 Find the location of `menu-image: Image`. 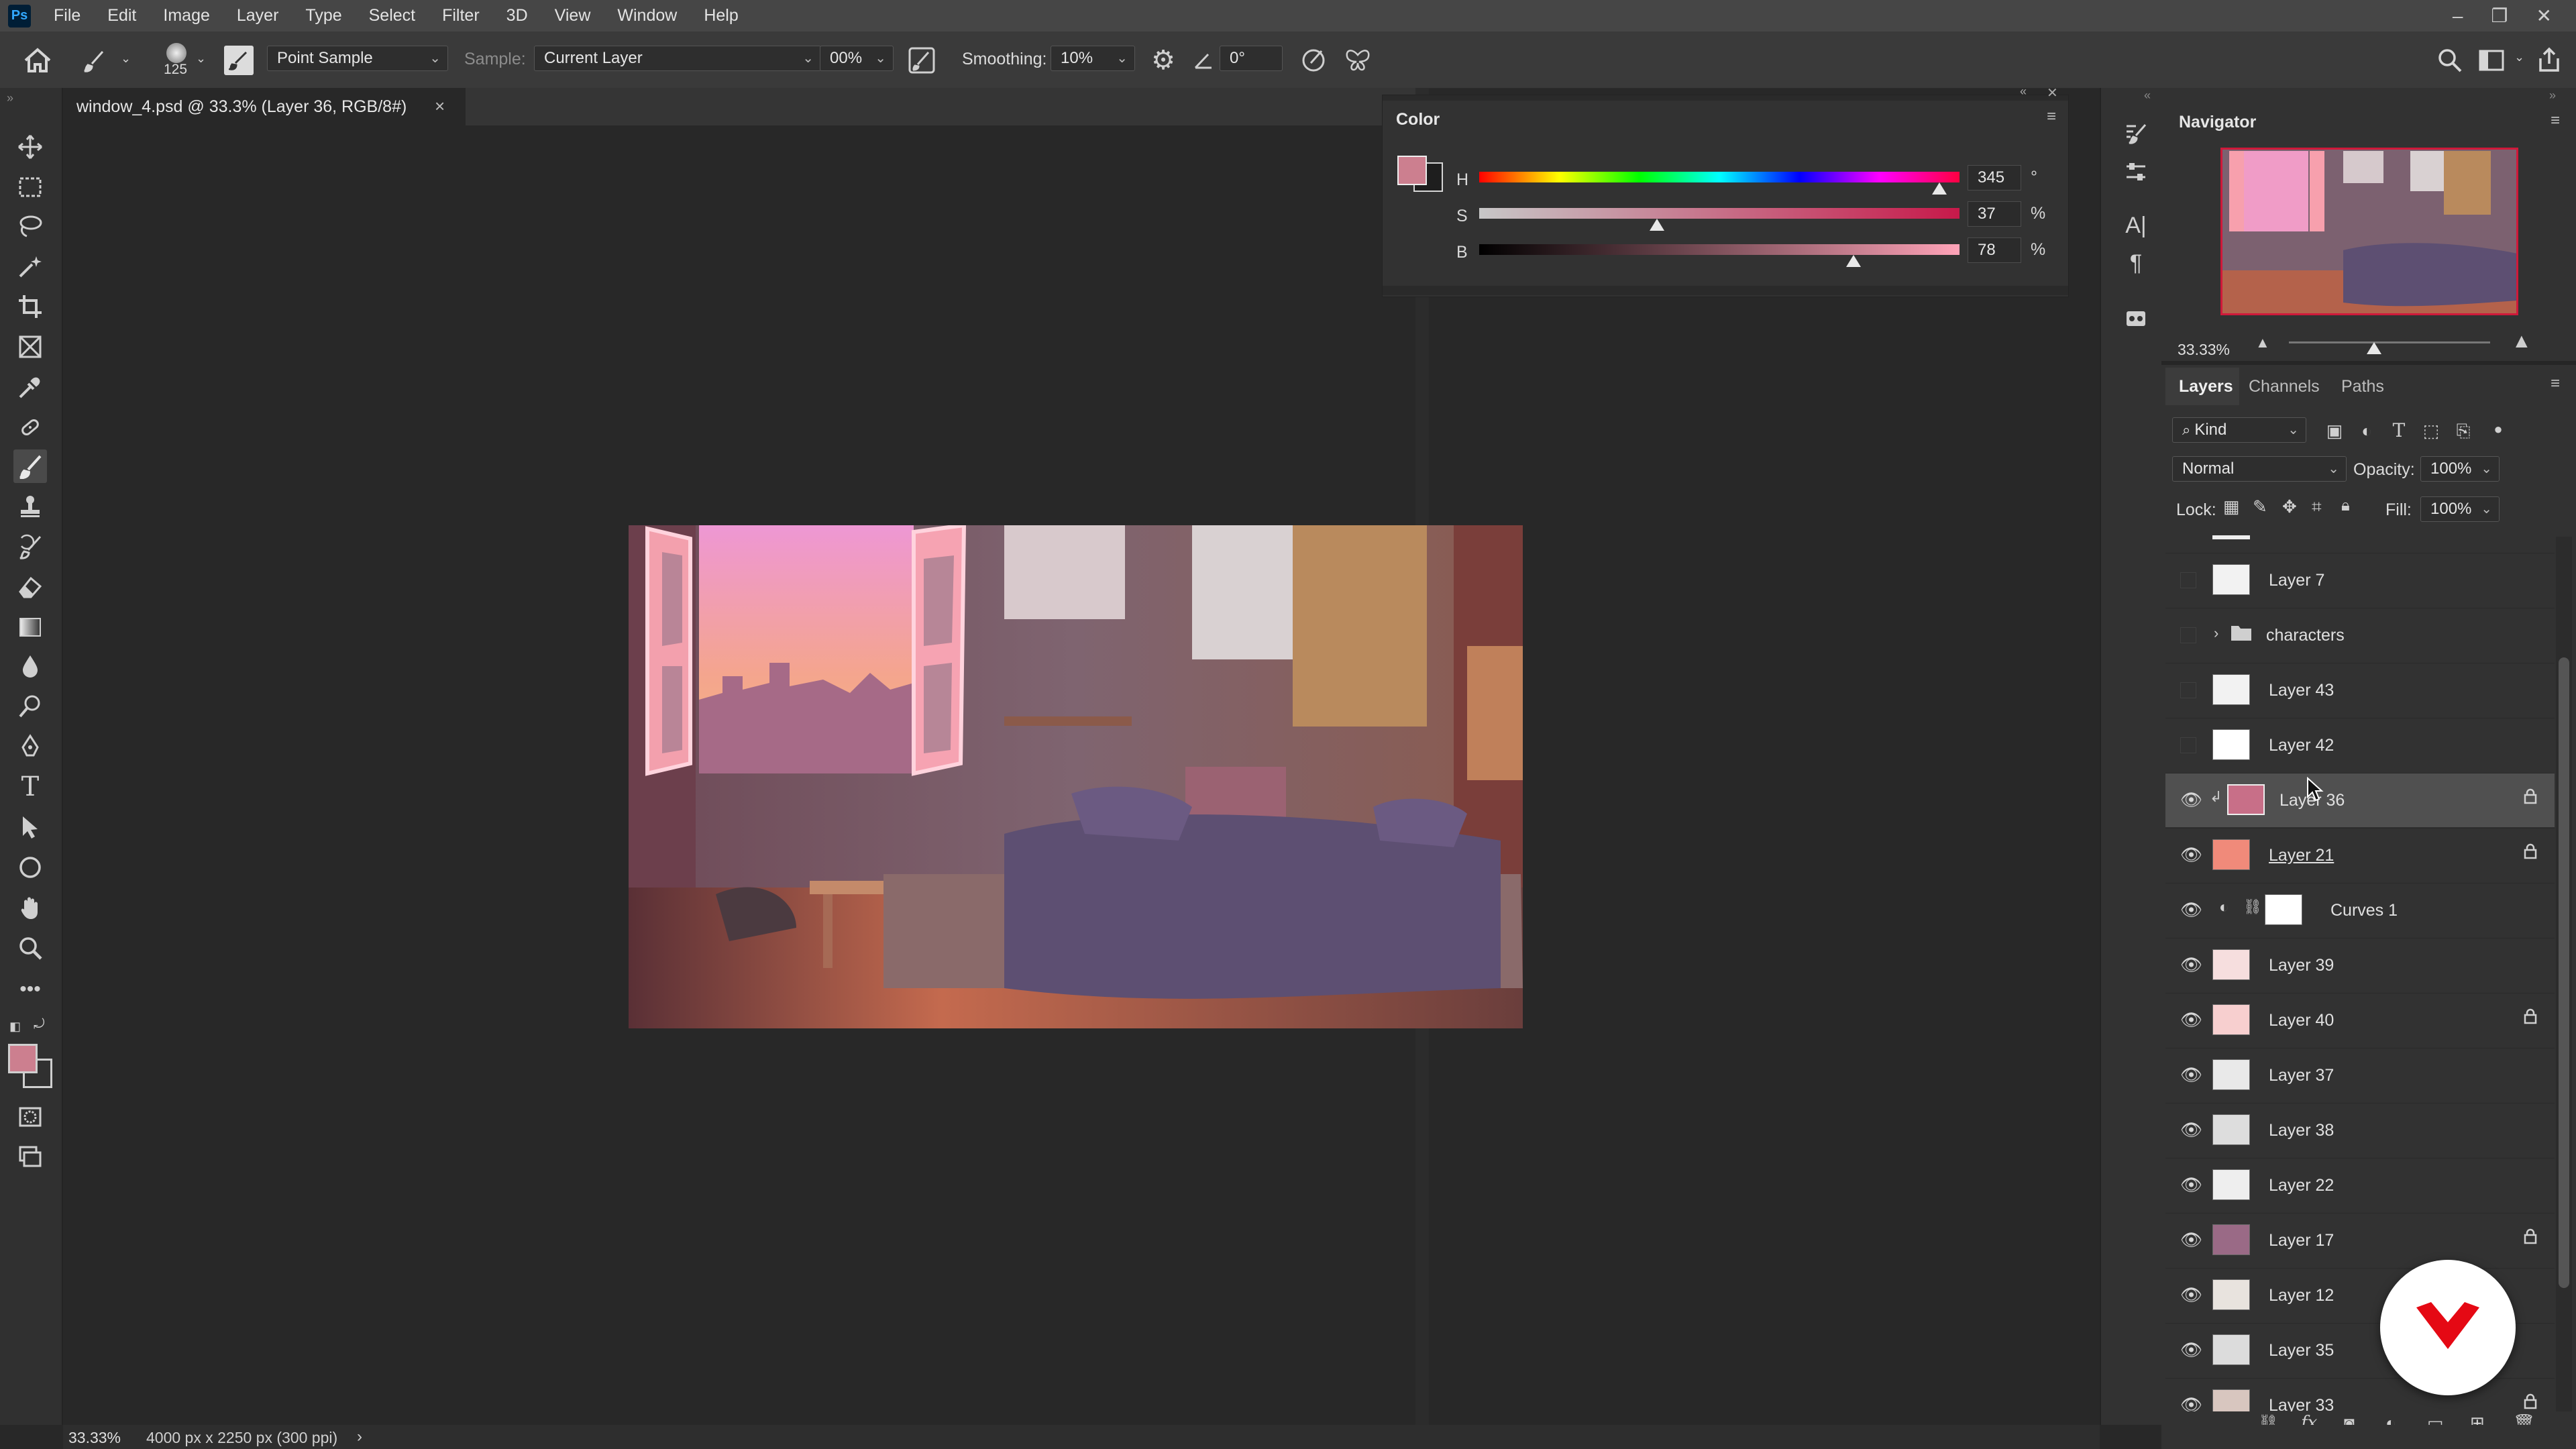

menu-image: Image is located at coordinates (186, 15).